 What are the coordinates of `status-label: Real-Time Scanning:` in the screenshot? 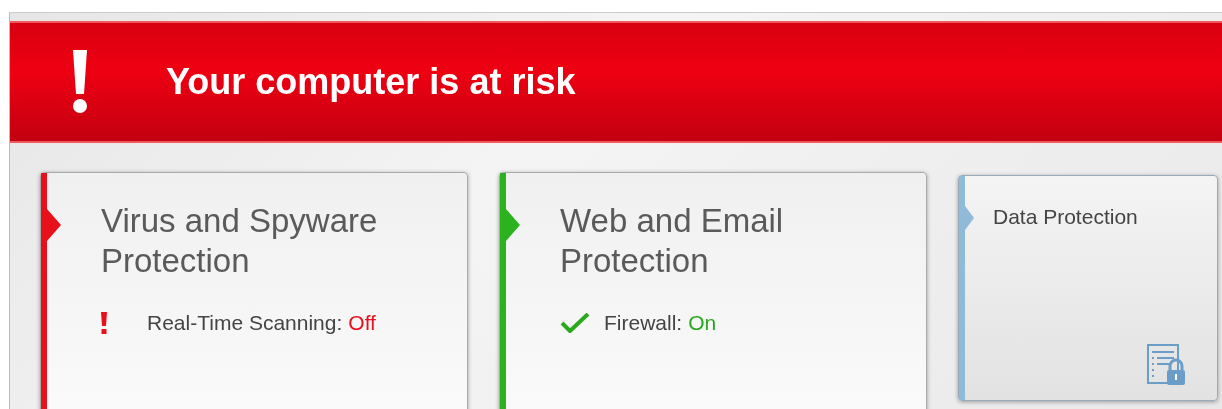 It's located at (245, 323).